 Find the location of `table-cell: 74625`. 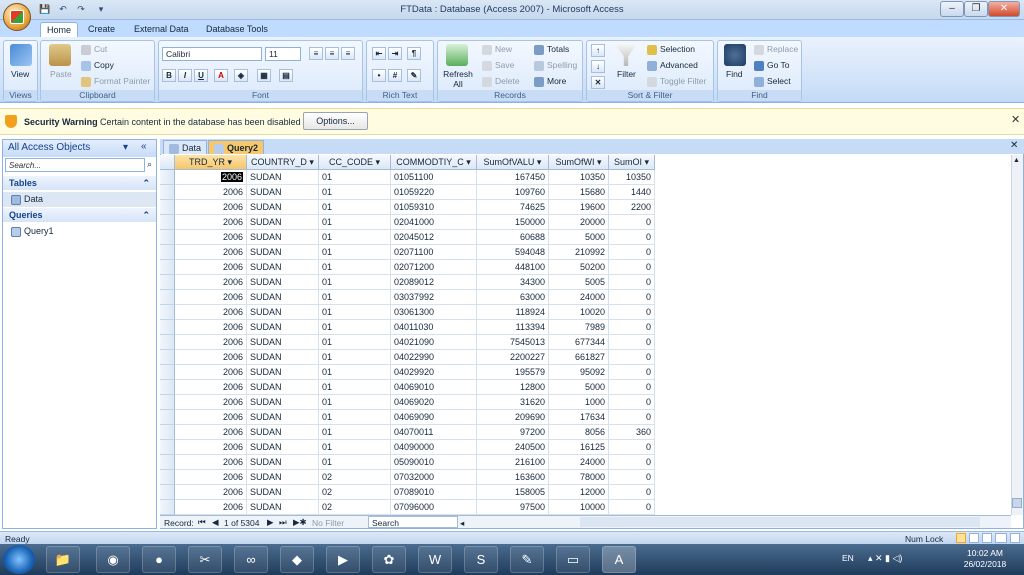

table-cell: 74625 is located at coordinates (513, 207).